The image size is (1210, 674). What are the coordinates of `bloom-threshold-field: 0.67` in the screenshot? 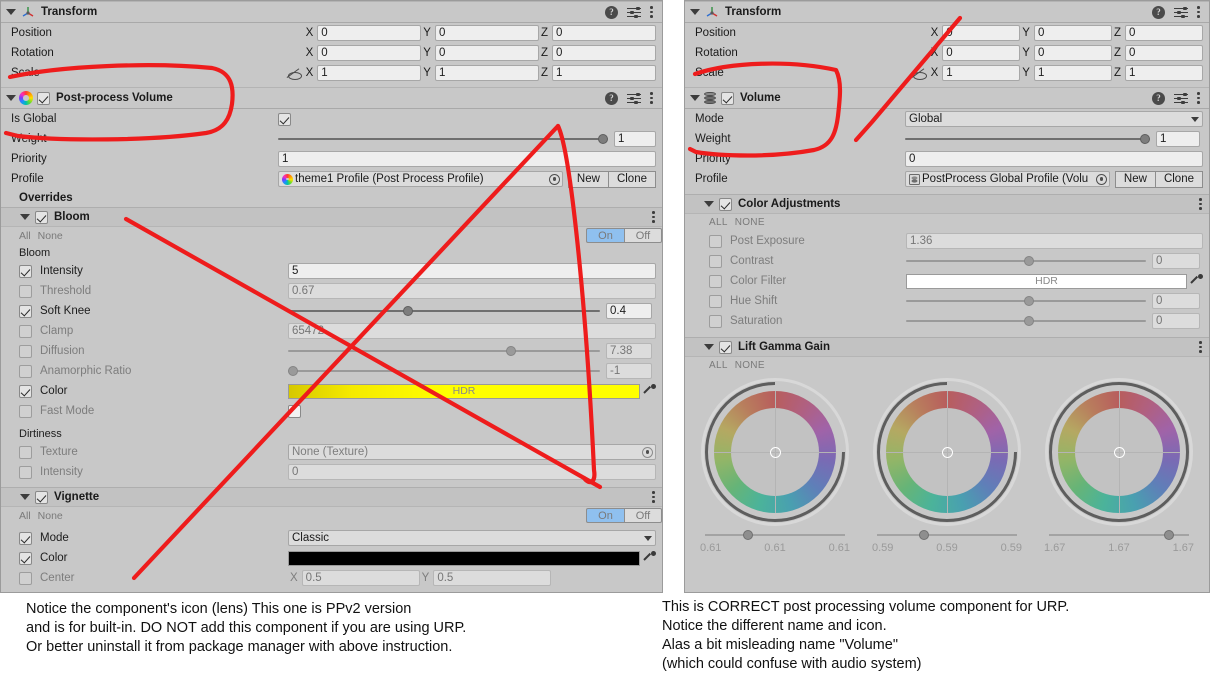 It's located at (472, 291).